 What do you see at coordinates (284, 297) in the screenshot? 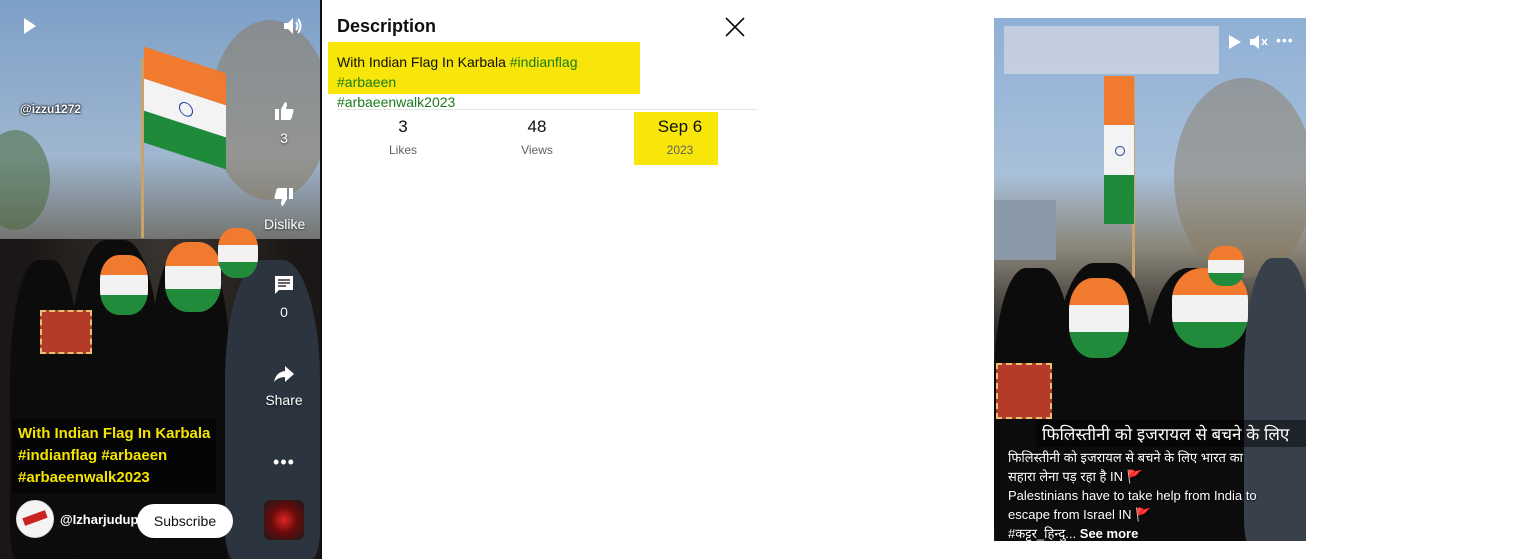
I see `comments-button: 0` at bounding box center [284, 297].